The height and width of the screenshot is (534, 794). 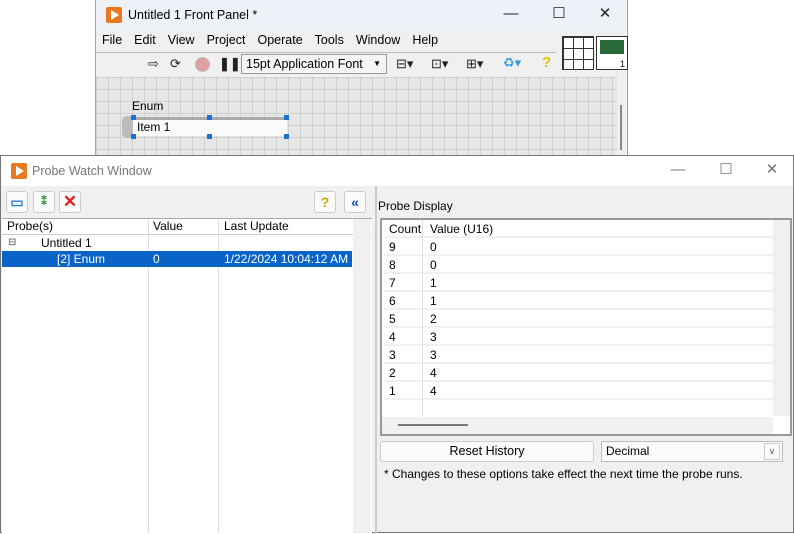 I want to click on reorder-icon: ♻▾, so click(x=512, y=63).